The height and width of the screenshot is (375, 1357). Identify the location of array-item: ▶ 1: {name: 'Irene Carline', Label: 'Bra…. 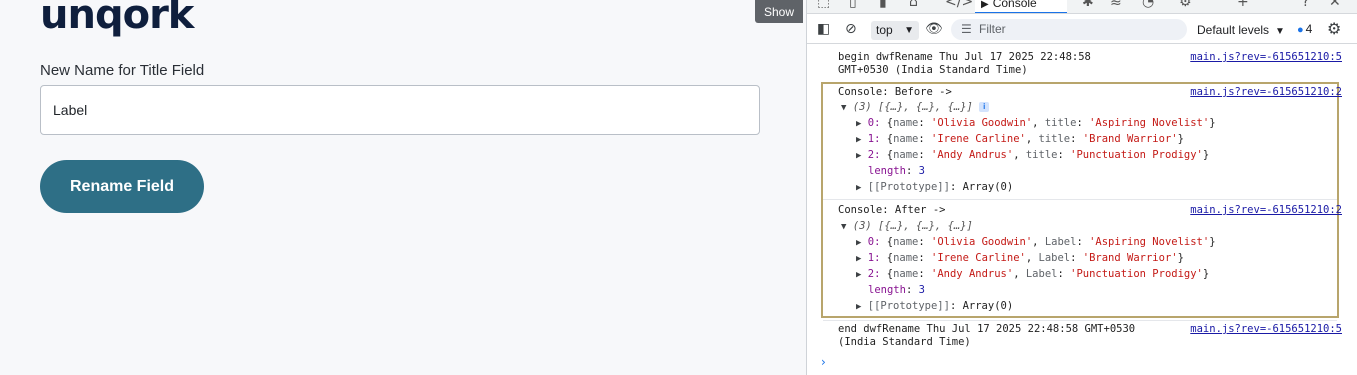
(1020, 259).